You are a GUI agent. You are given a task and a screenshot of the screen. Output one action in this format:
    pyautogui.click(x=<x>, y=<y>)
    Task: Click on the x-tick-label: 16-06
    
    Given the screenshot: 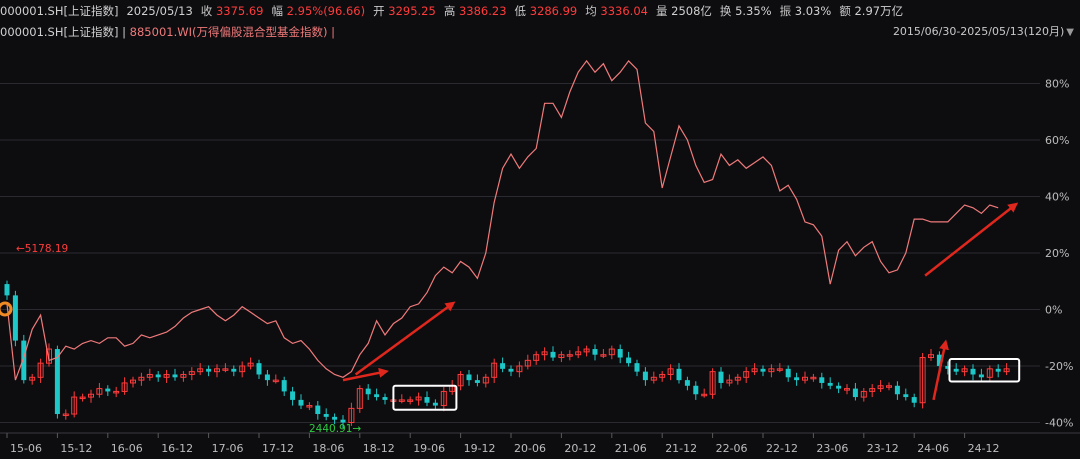 What is the action you would take?
    pyautogui.click(x=127, y=448)
    